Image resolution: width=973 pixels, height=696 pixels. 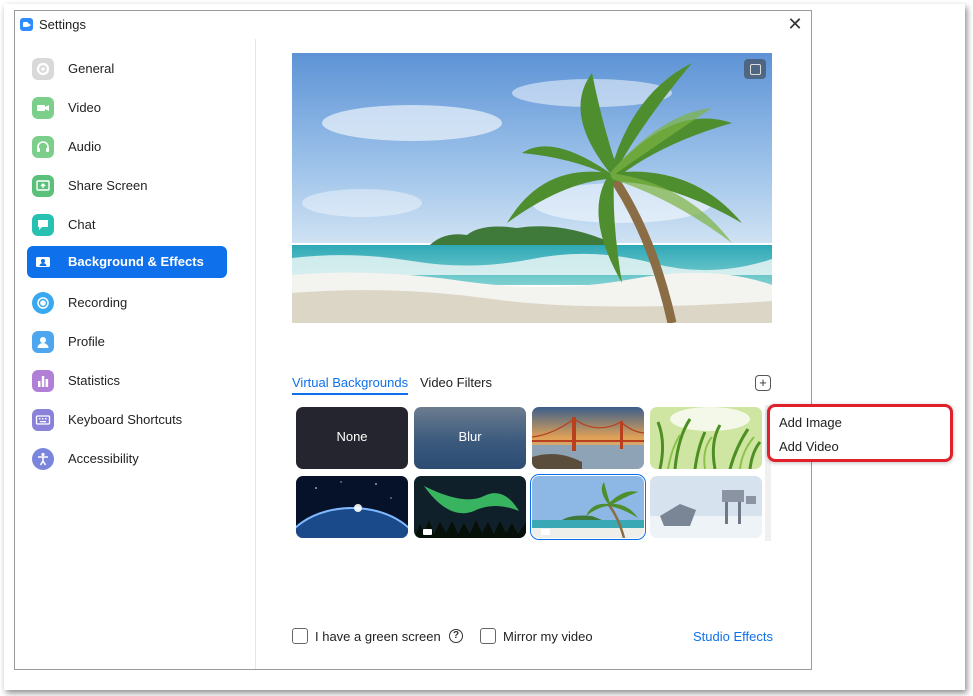 I want to click on help-icon: ?, so click(x=456, y=636).